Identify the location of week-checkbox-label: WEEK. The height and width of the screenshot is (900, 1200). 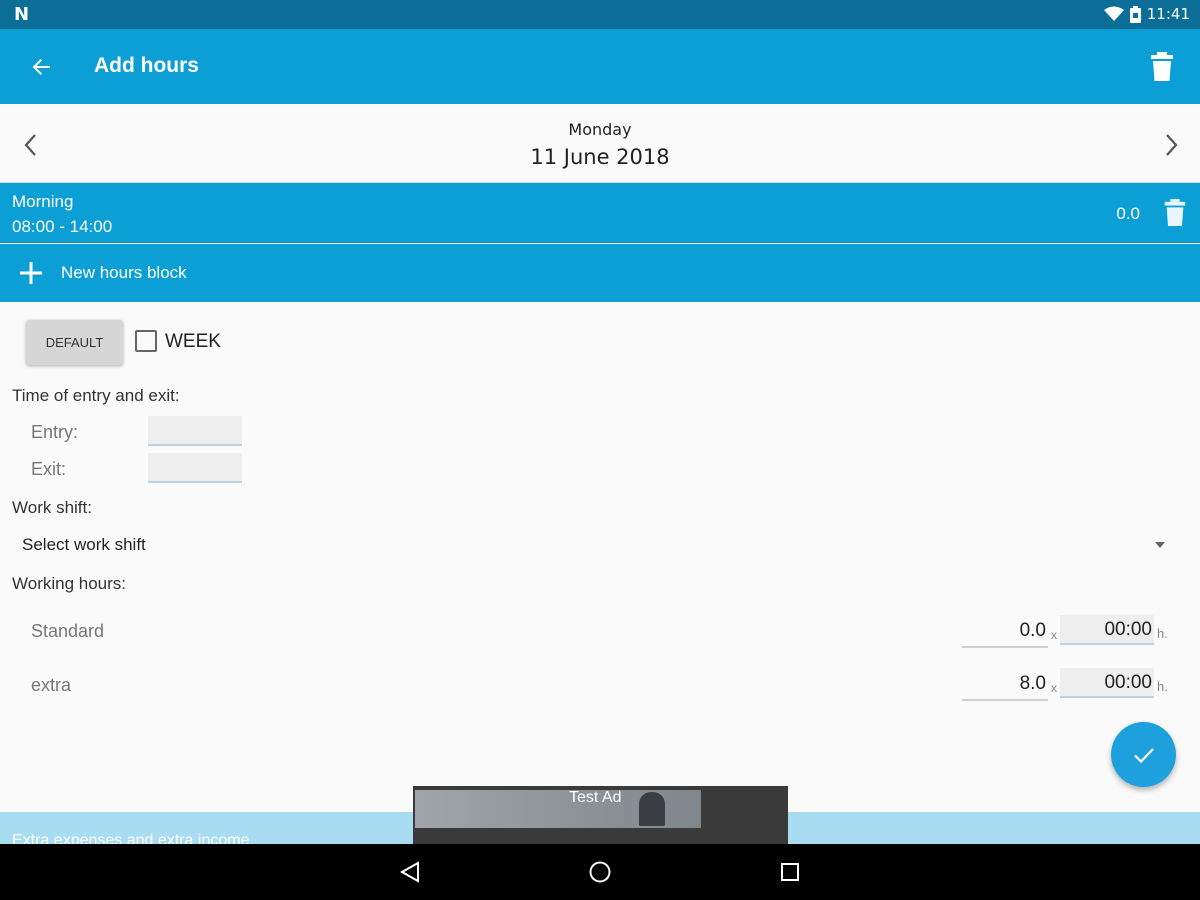
(193, 341).